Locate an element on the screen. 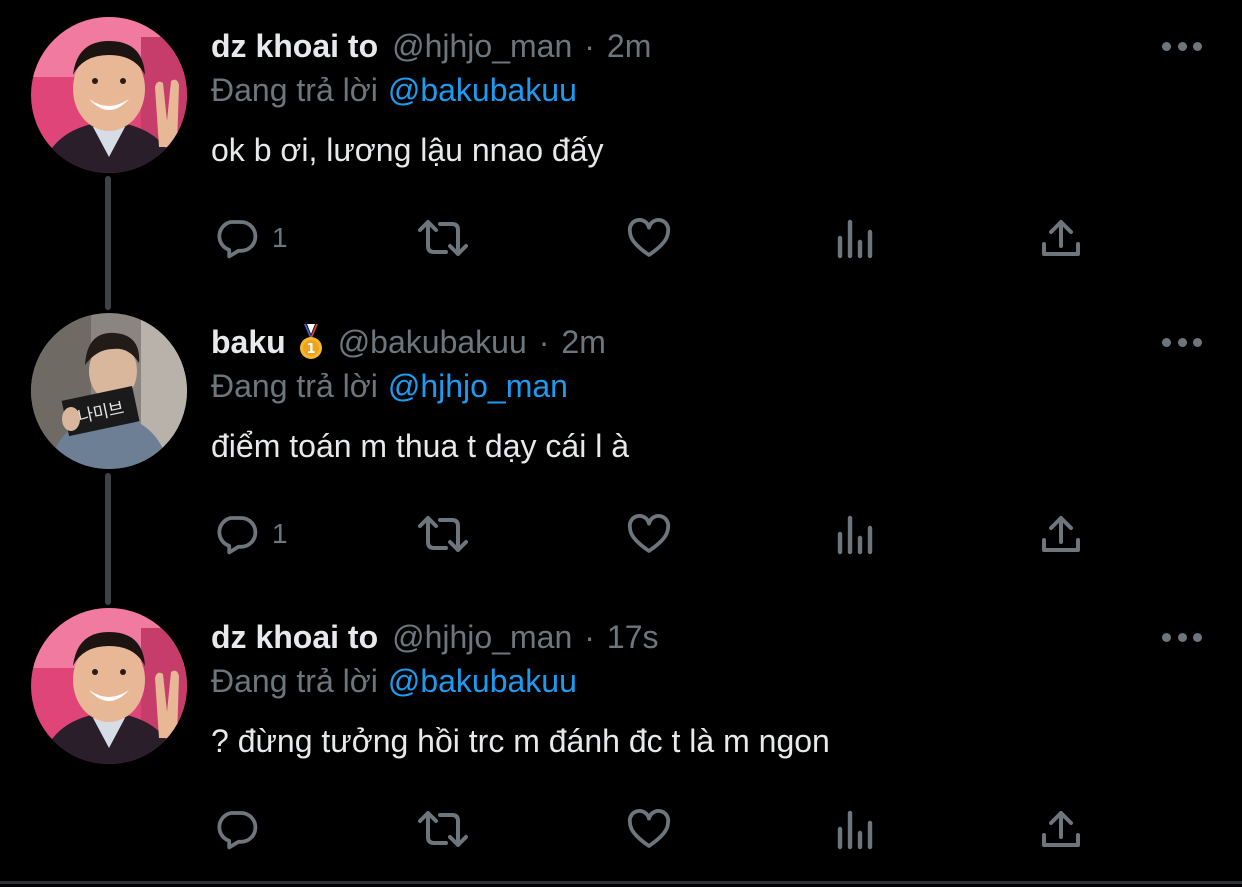  mention-link: @hjhjo_man is located at coordinates (478, 386).